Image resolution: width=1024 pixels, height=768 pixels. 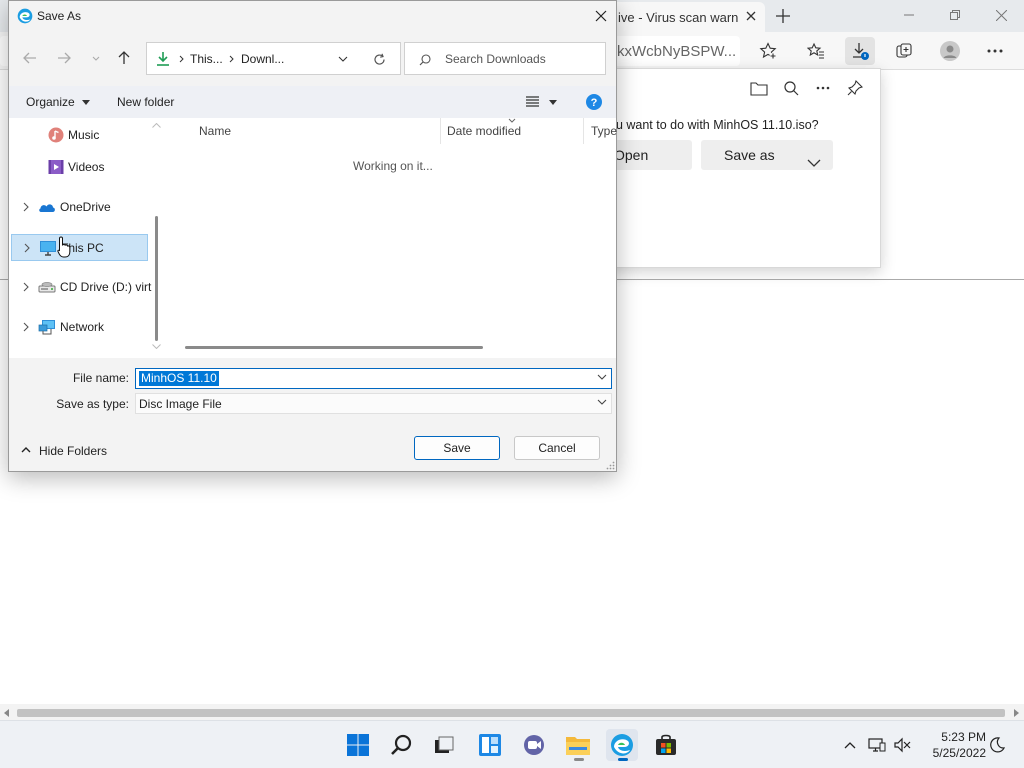 What do you see at coordinates (64, 247) in the screenshot?
I see `mouse-cursor-icon` at bounding box center [64, 247].